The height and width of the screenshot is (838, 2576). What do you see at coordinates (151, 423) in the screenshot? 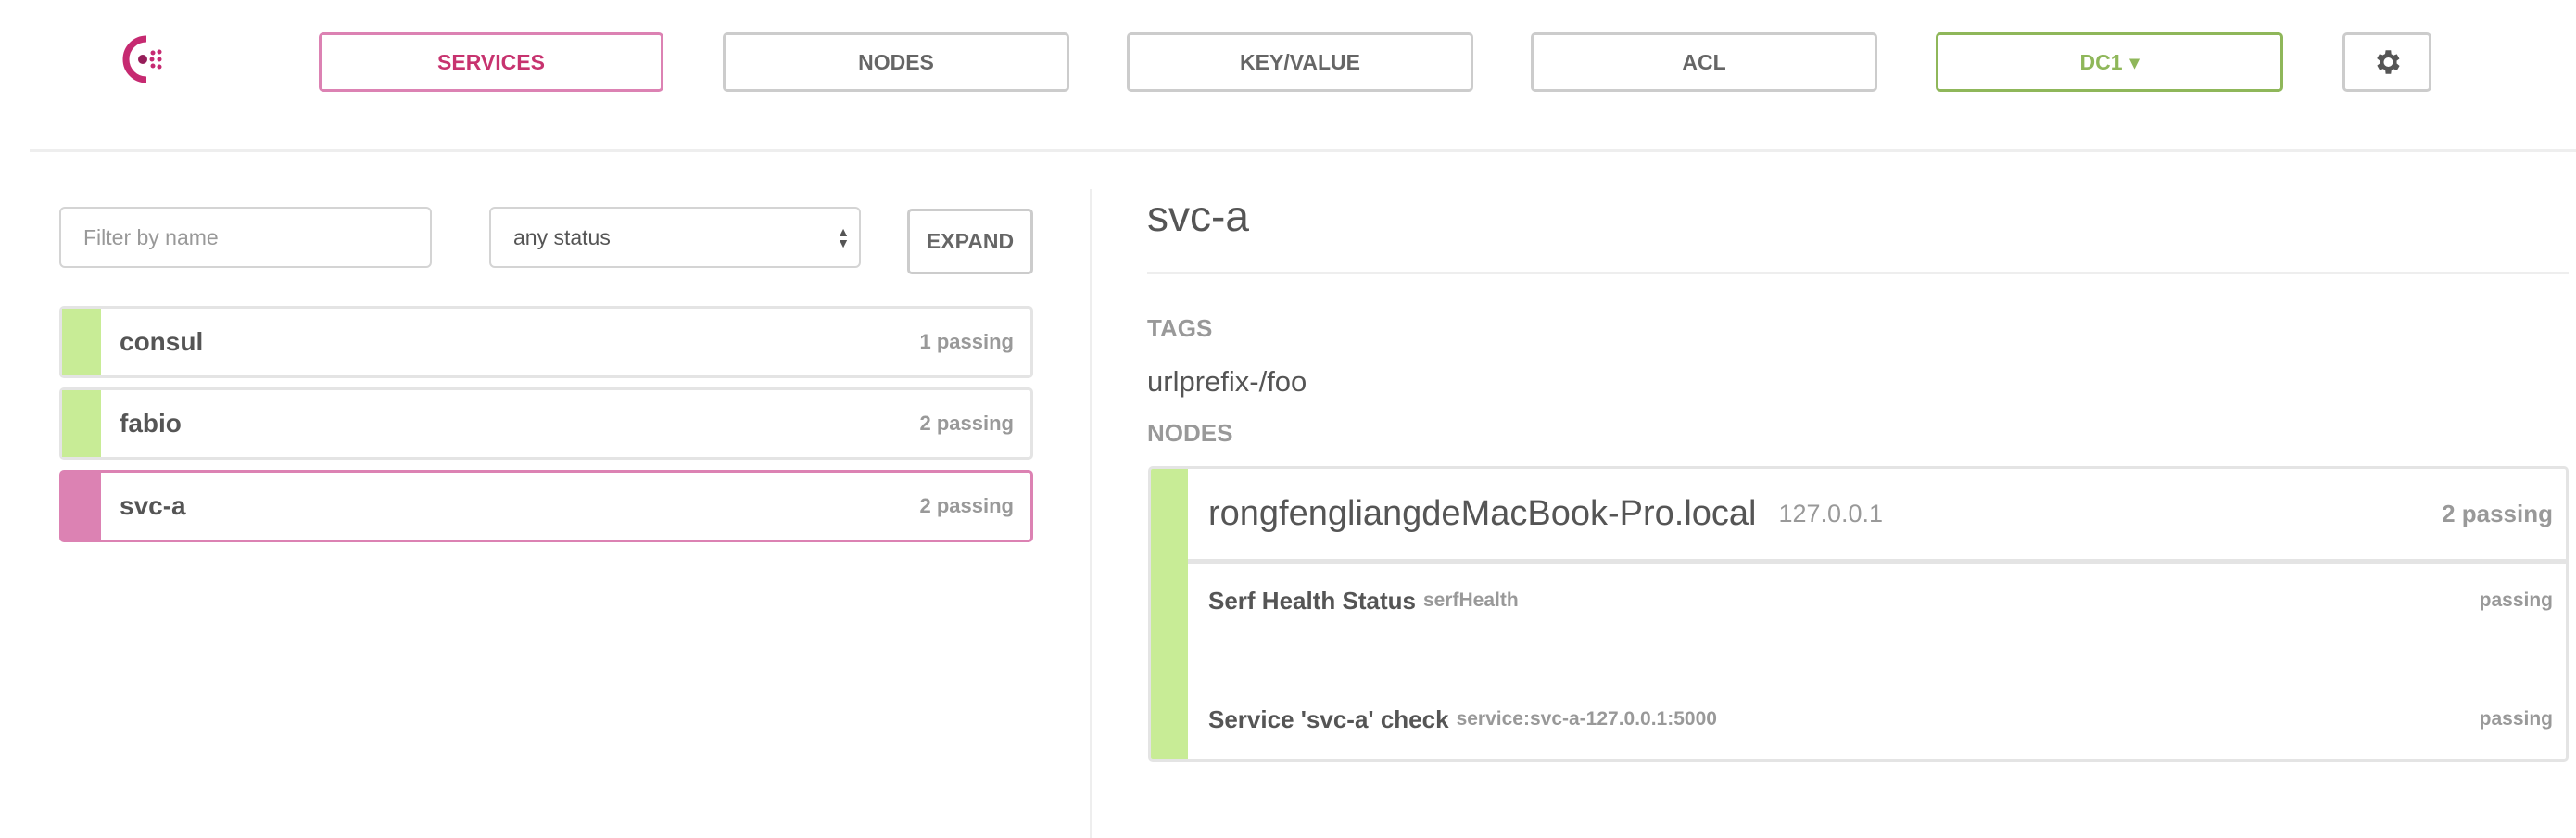
I see `service-name: fabio` at bounding box center [151, 423].